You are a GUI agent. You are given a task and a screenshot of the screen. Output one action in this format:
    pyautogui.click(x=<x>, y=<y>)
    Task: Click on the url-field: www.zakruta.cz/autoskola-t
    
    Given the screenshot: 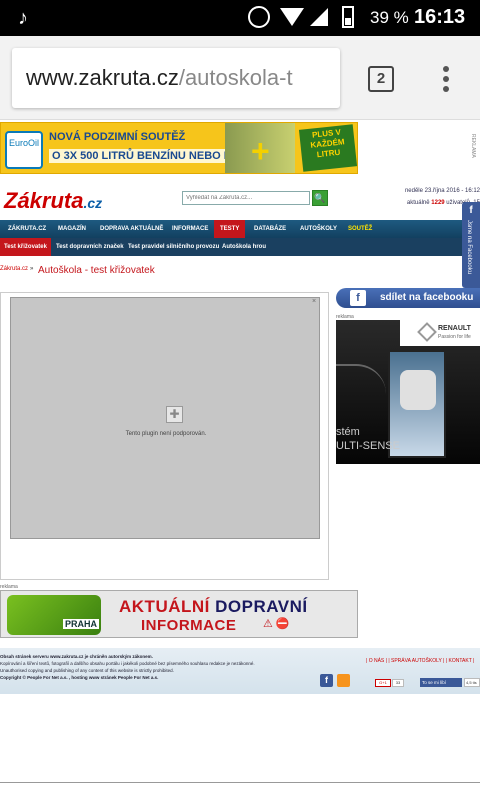 What is the action you would take?
    pyautogui.click(x=176, y=78)
    